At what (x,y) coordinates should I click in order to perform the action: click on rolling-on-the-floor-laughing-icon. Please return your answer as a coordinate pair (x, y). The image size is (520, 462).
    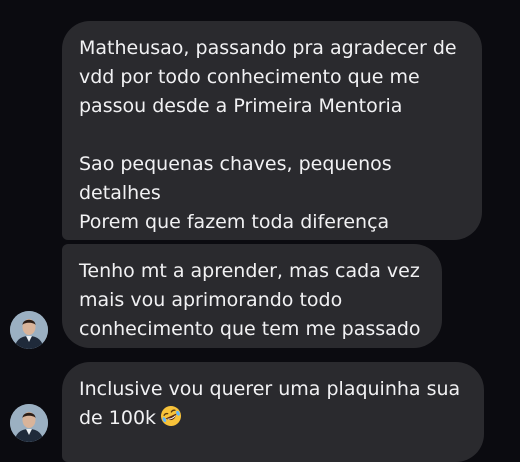
    Looking at the image, I should click on (171, 416).